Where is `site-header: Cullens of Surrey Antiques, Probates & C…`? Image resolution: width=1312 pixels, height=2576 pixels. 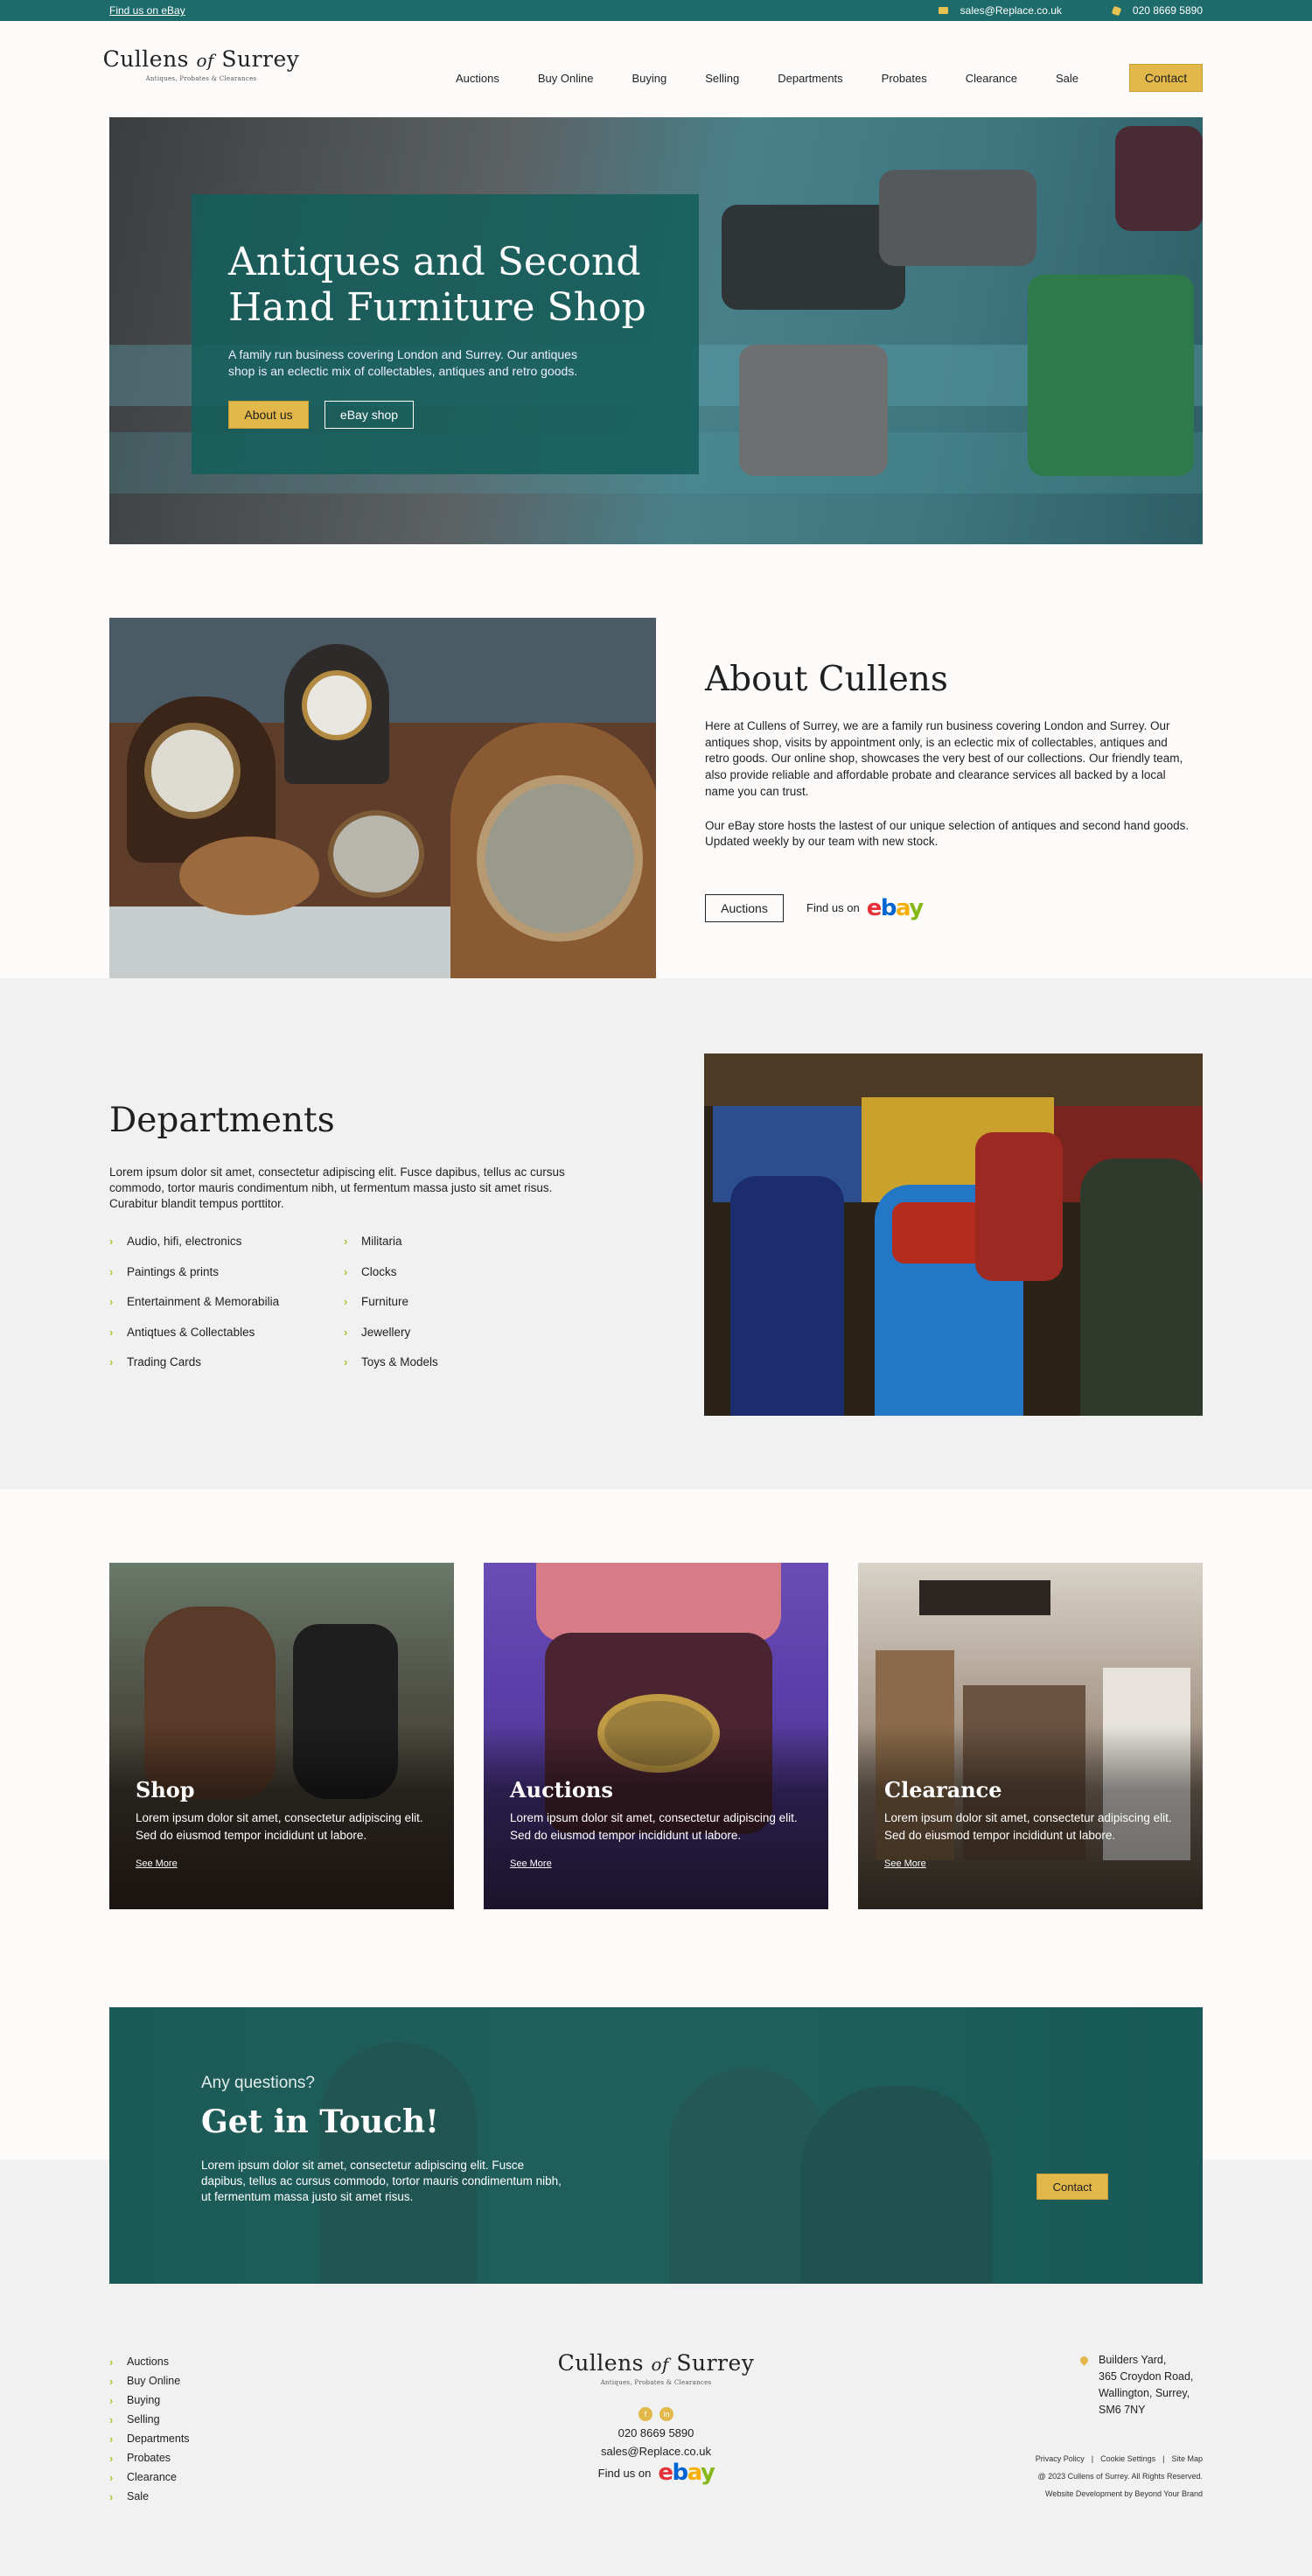 site-header: Cullens of Surrey Antiques, Probates & C… is located at coordinates (656, 69).